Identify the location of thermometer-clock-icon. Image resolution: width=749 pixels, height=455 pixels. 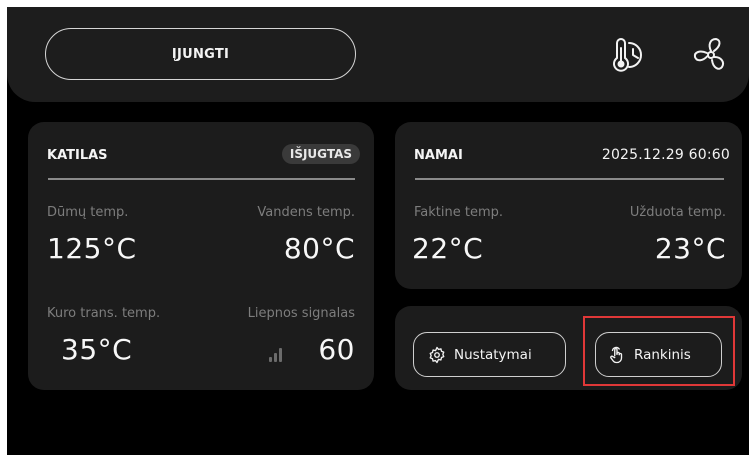
(628, 55).